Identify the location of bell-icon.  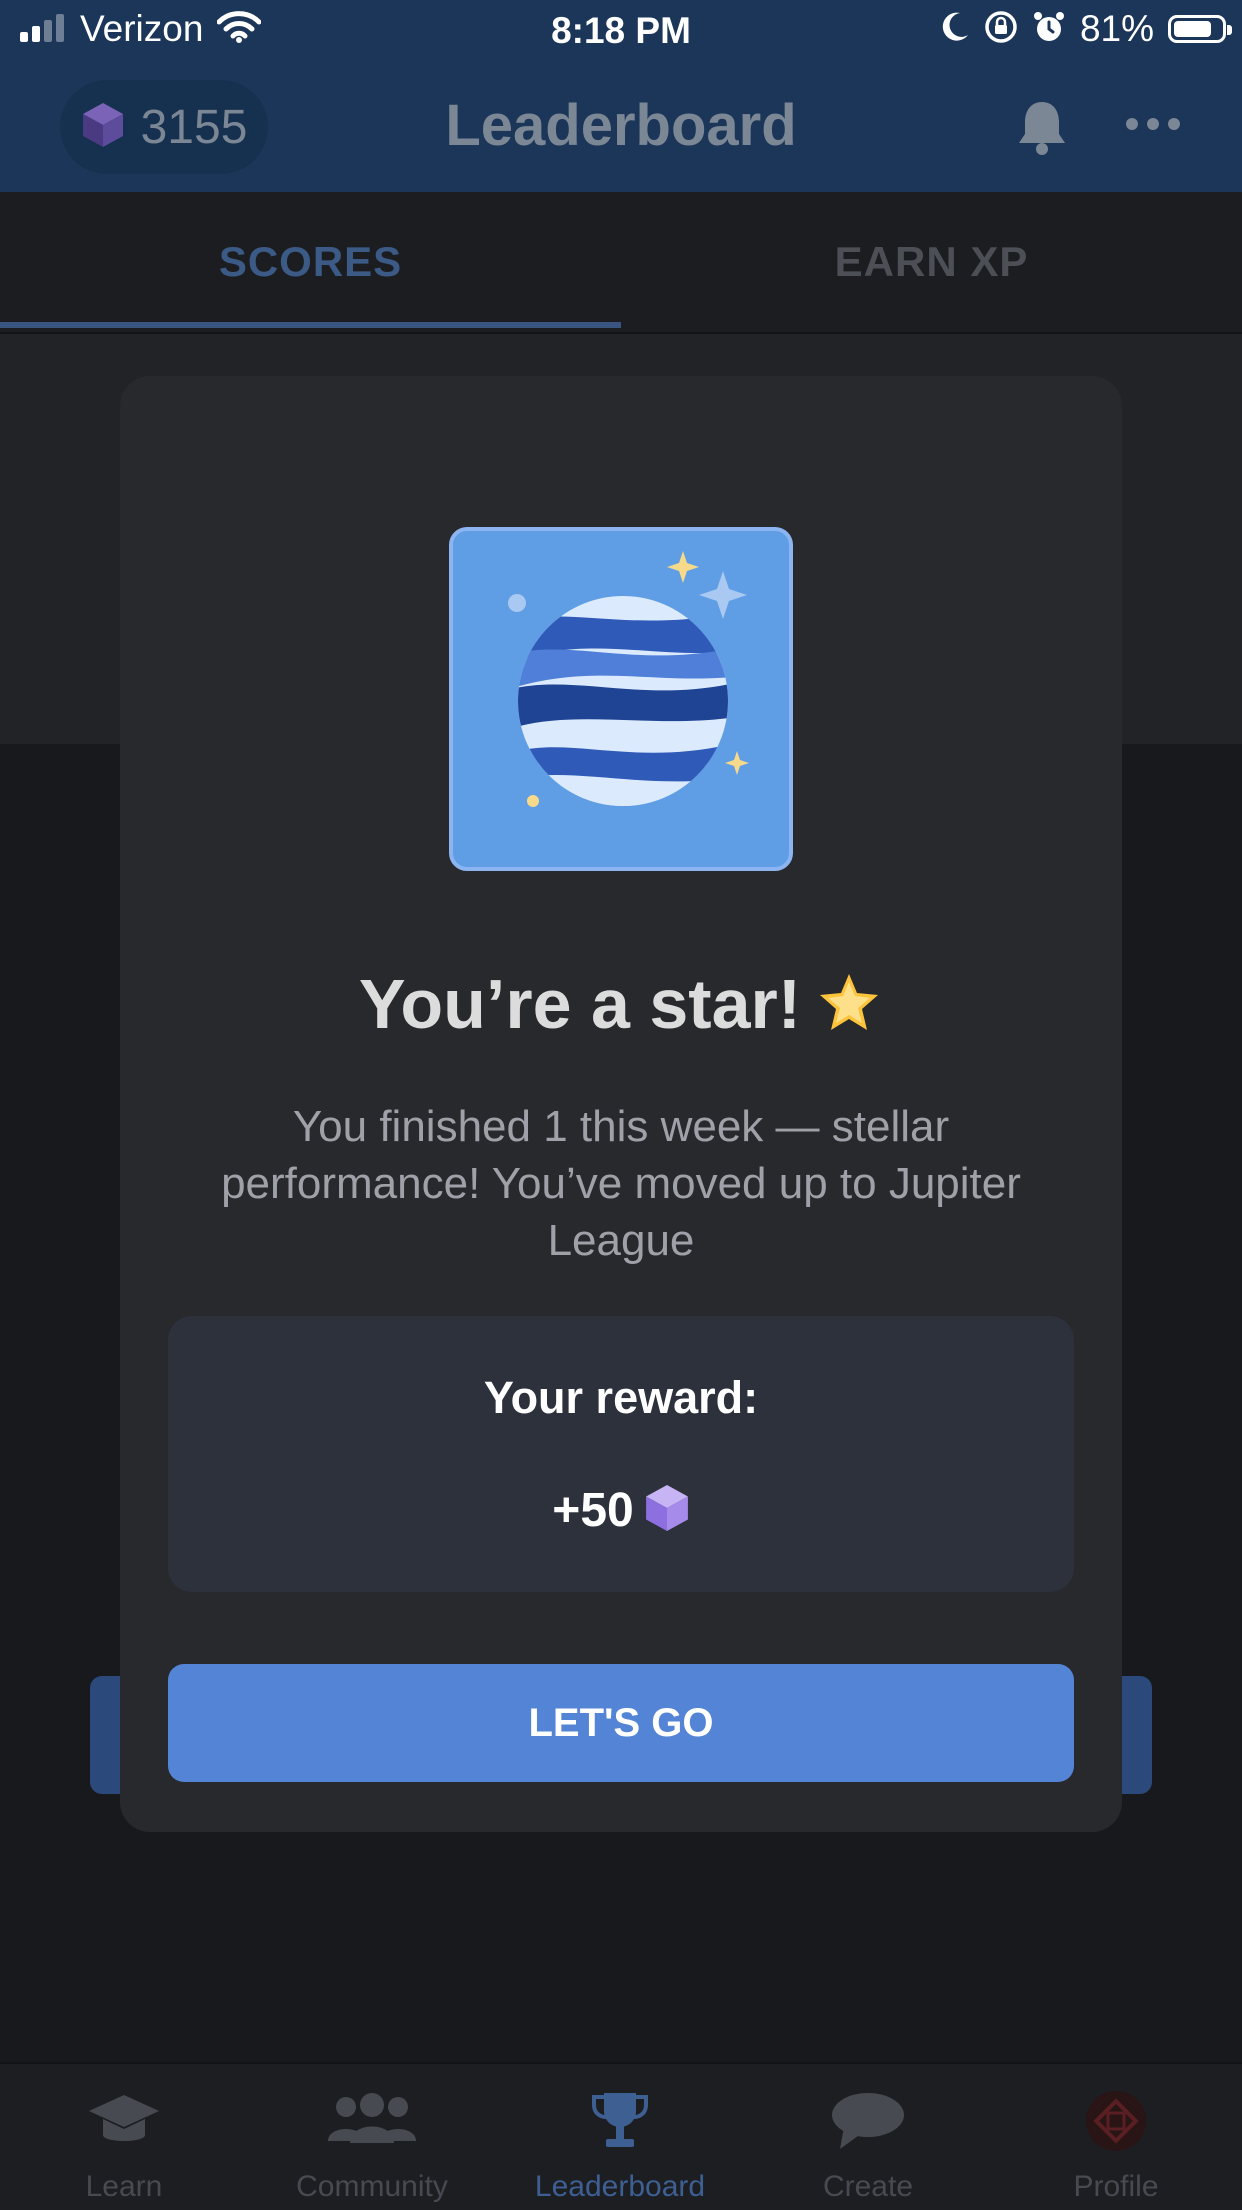
(1042, 129).